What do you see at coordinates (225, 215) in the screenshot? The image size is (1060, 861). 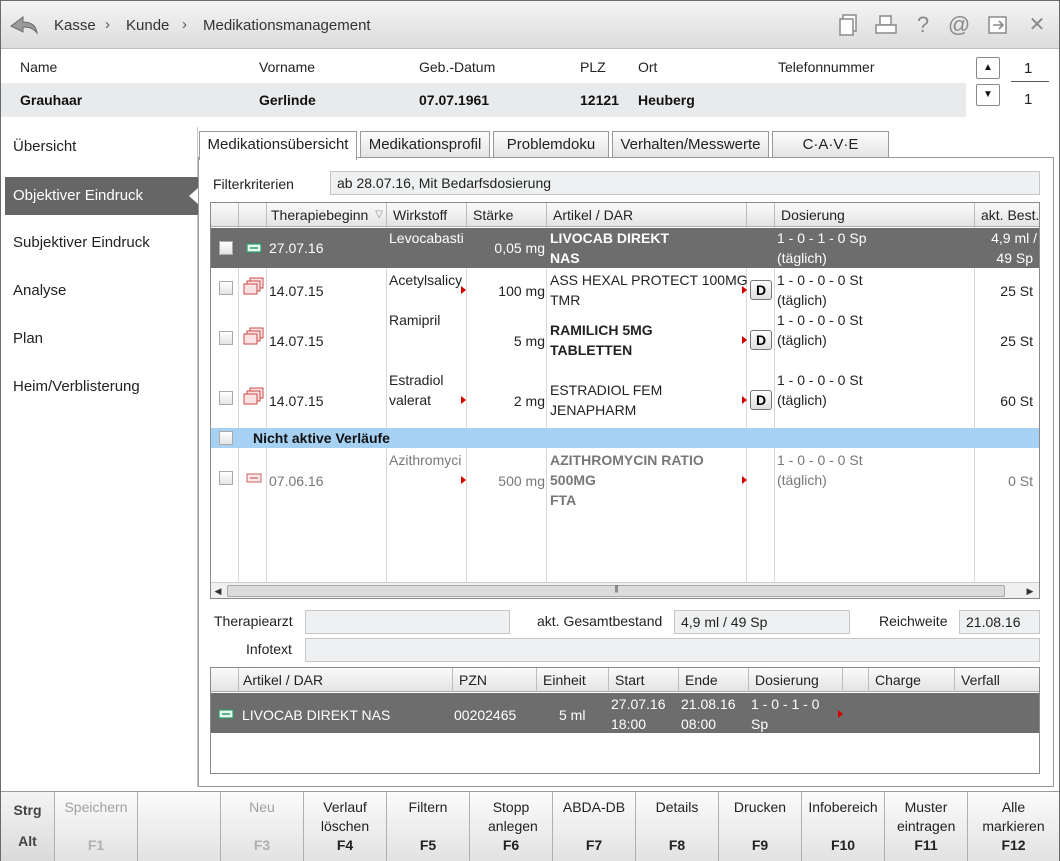 I see `grid-header-checkbox` at bounding box center [225, 215].